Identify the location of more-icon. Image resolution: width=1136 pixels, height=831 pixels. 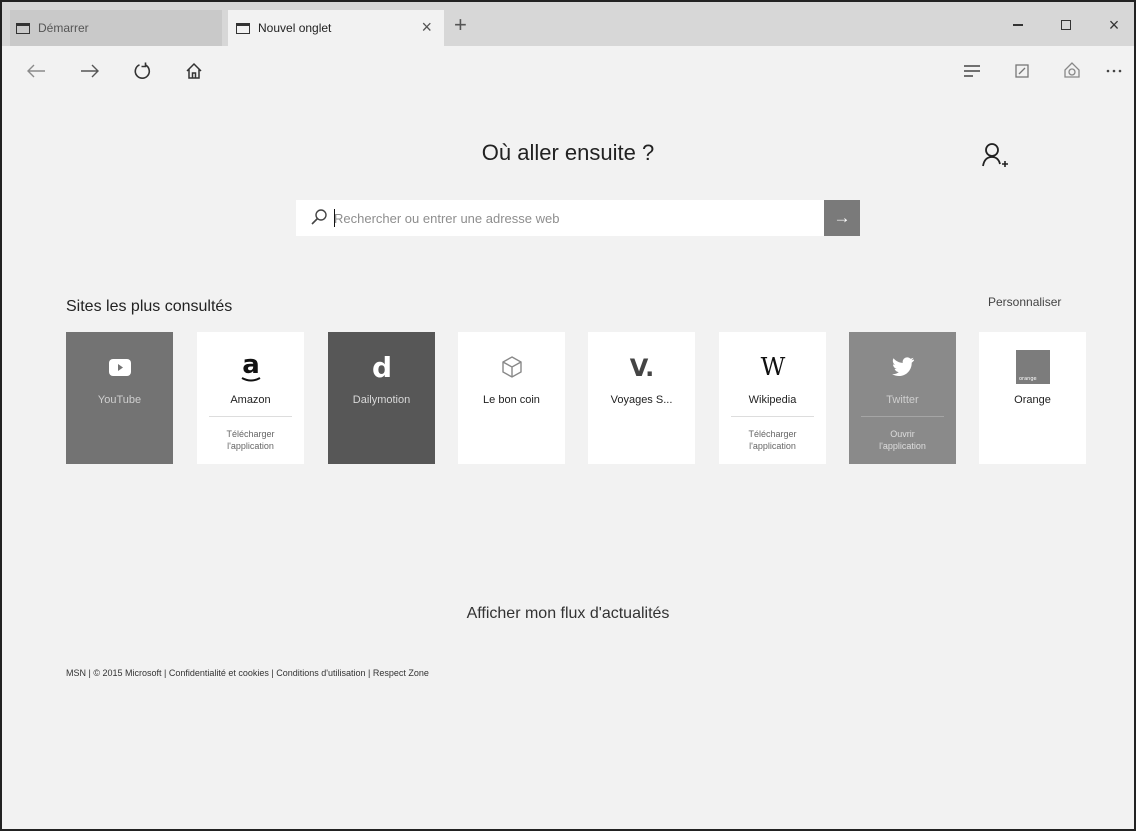
(1114, 71).